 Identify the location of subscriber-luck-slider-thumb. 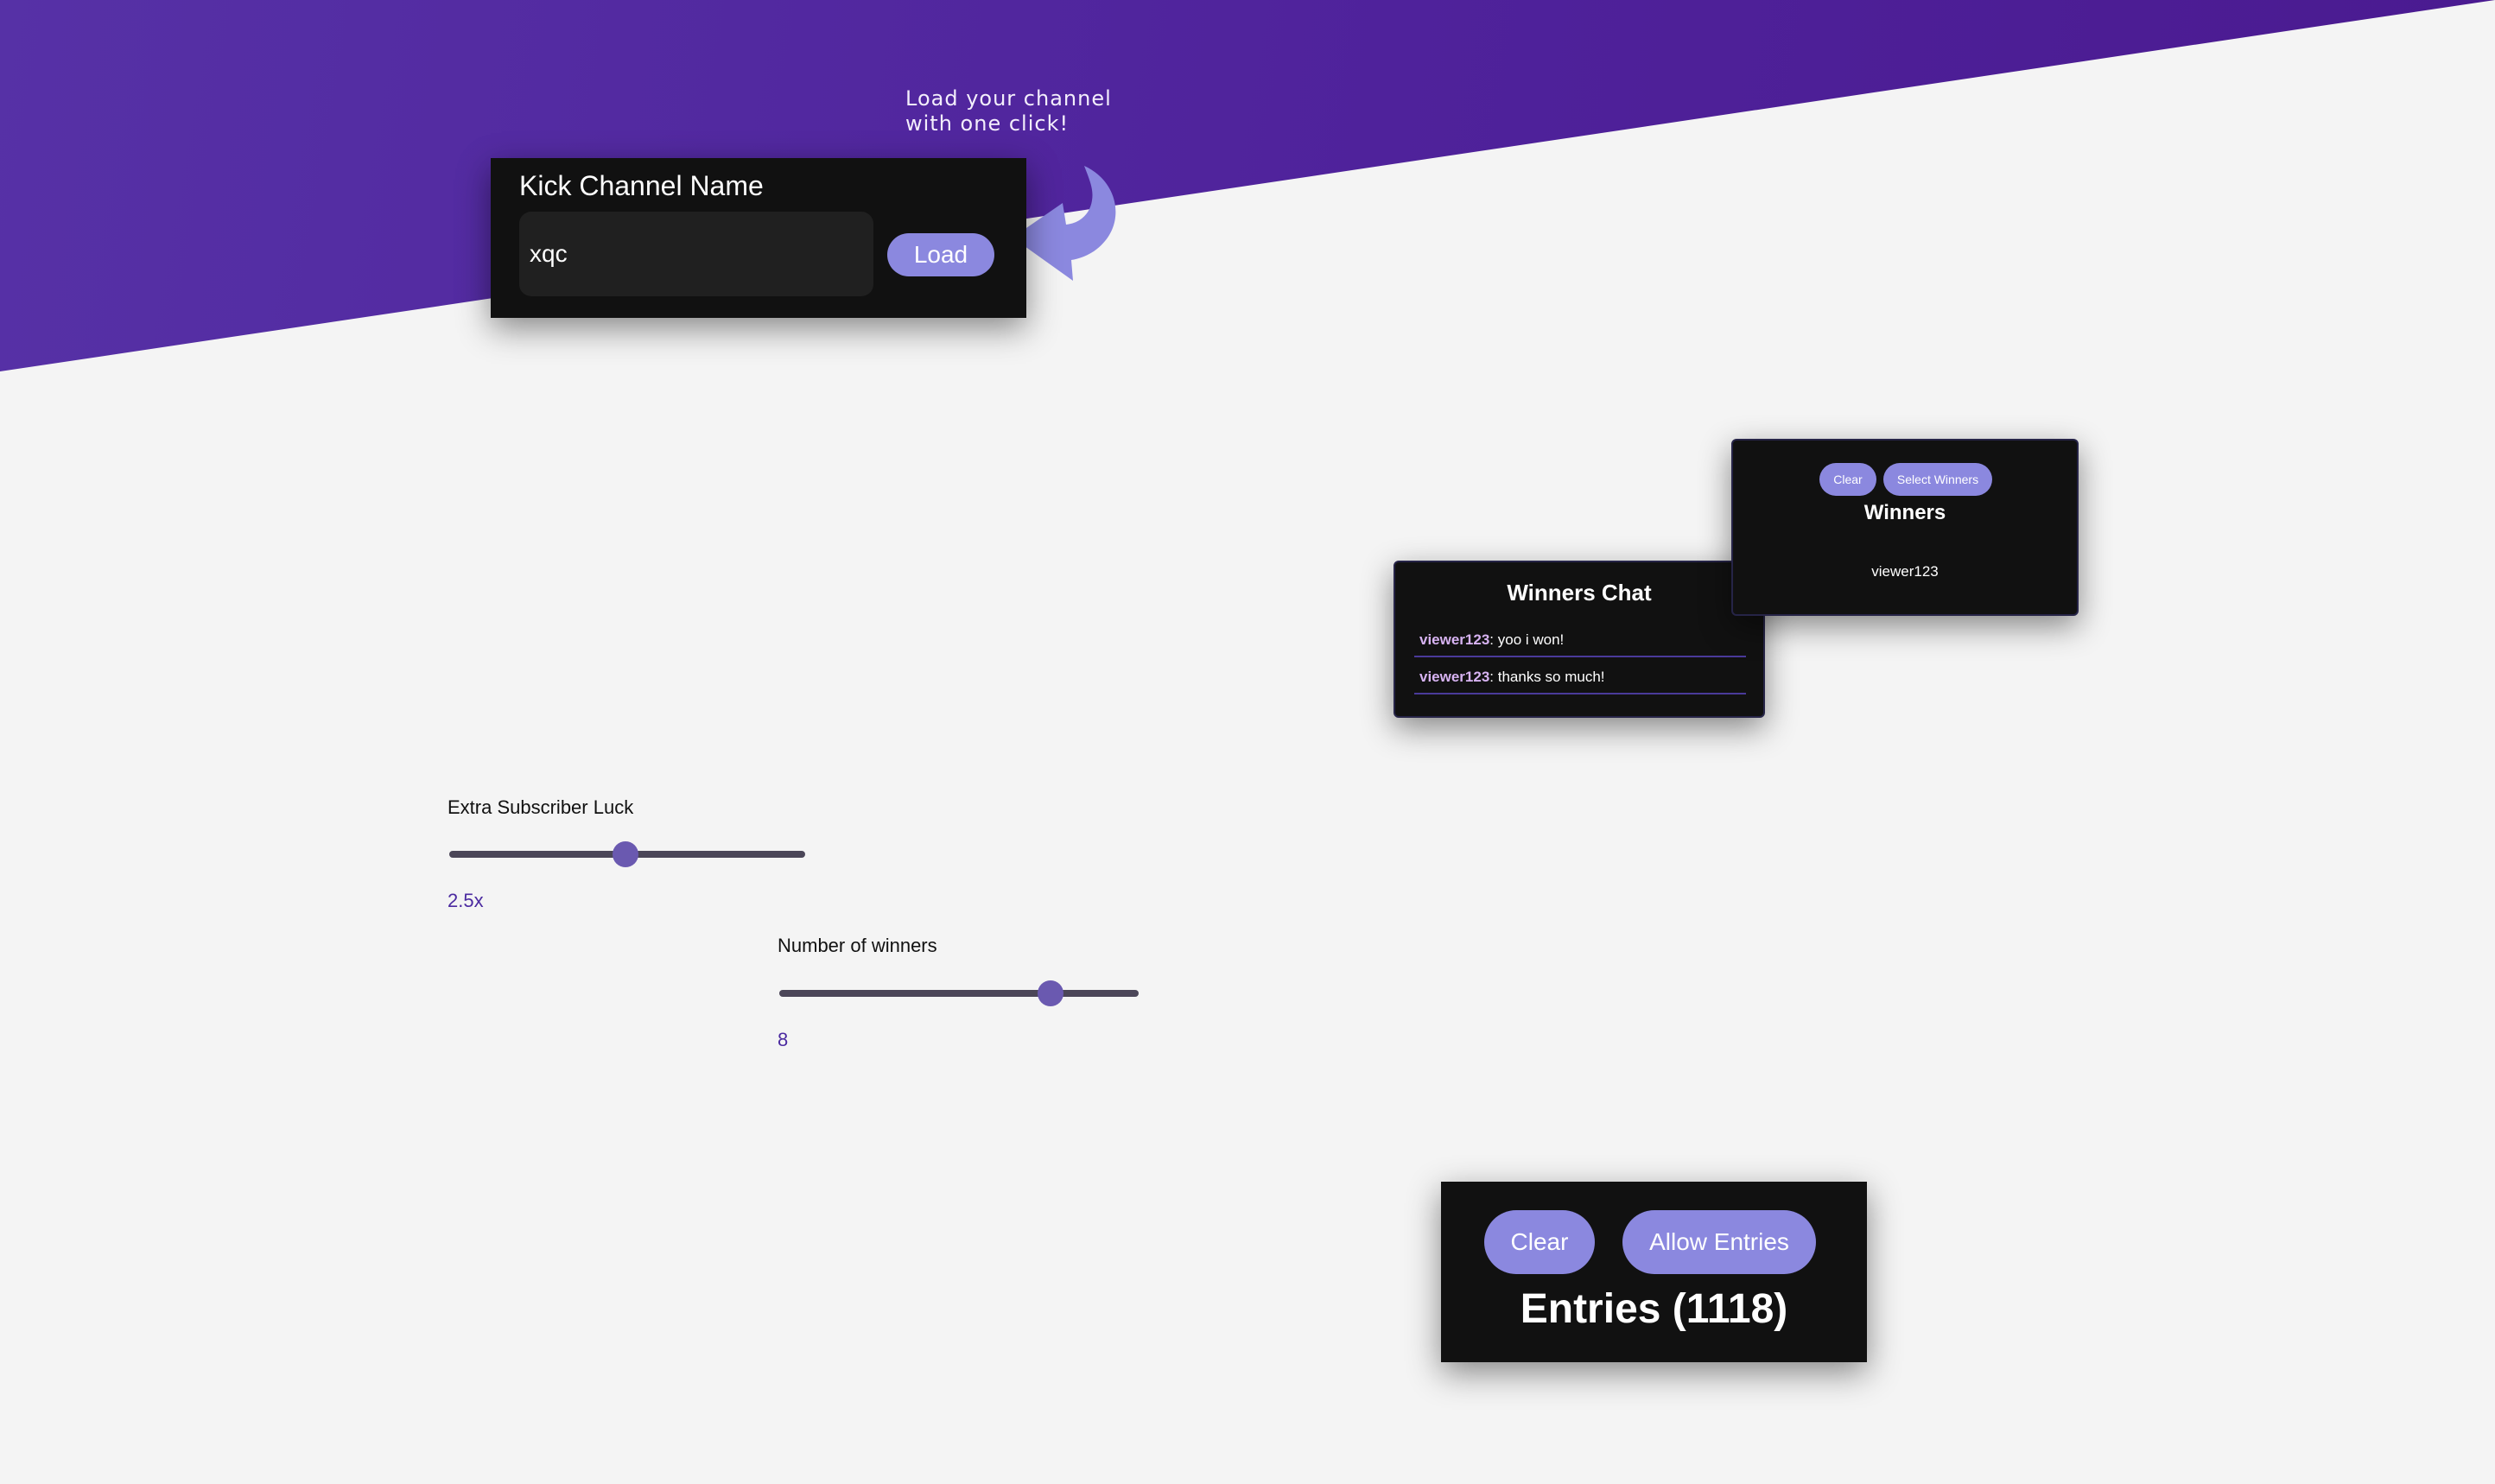
(625, 854).